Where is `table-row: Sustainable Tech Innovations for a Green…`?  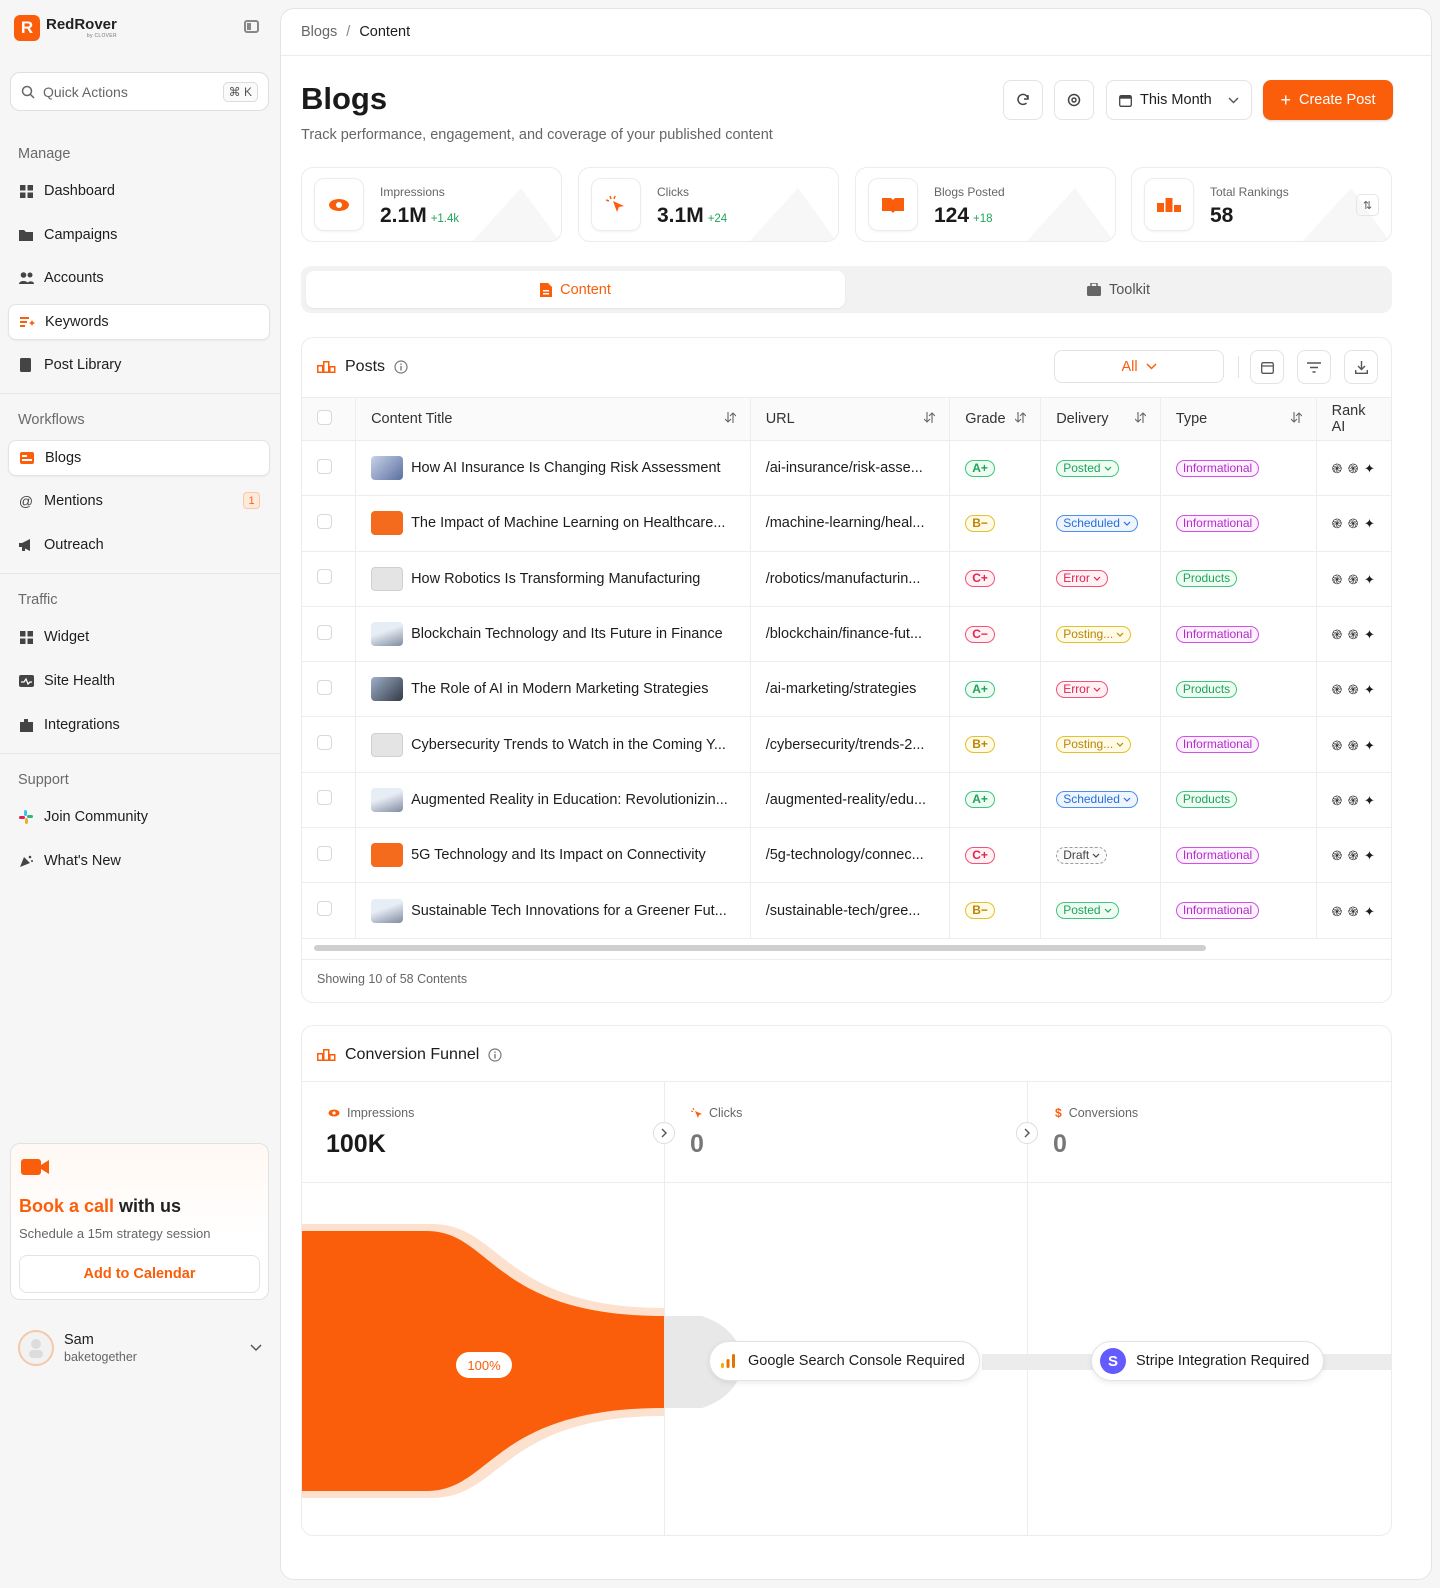 table-row: Sustainable Tech Innovations for a Green… is located at coordinates (846, 910).